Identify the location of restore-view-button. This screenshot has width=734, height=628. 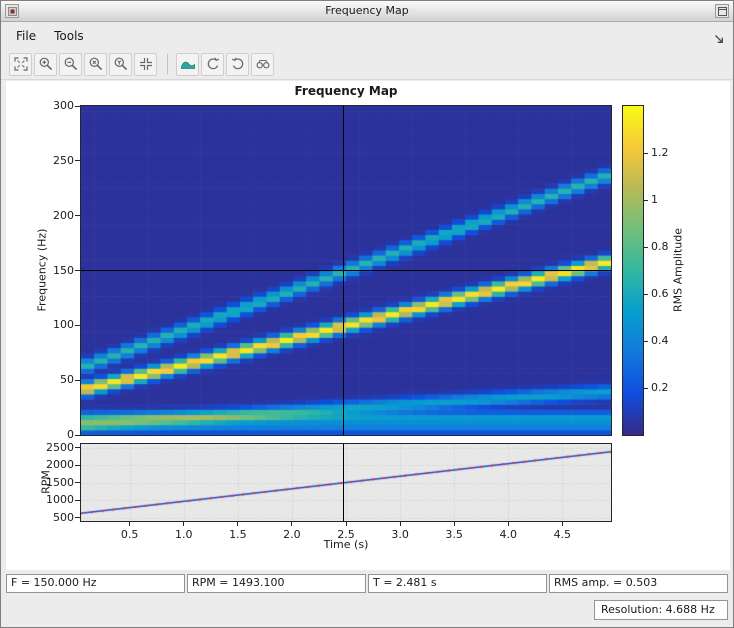
(145, 64).